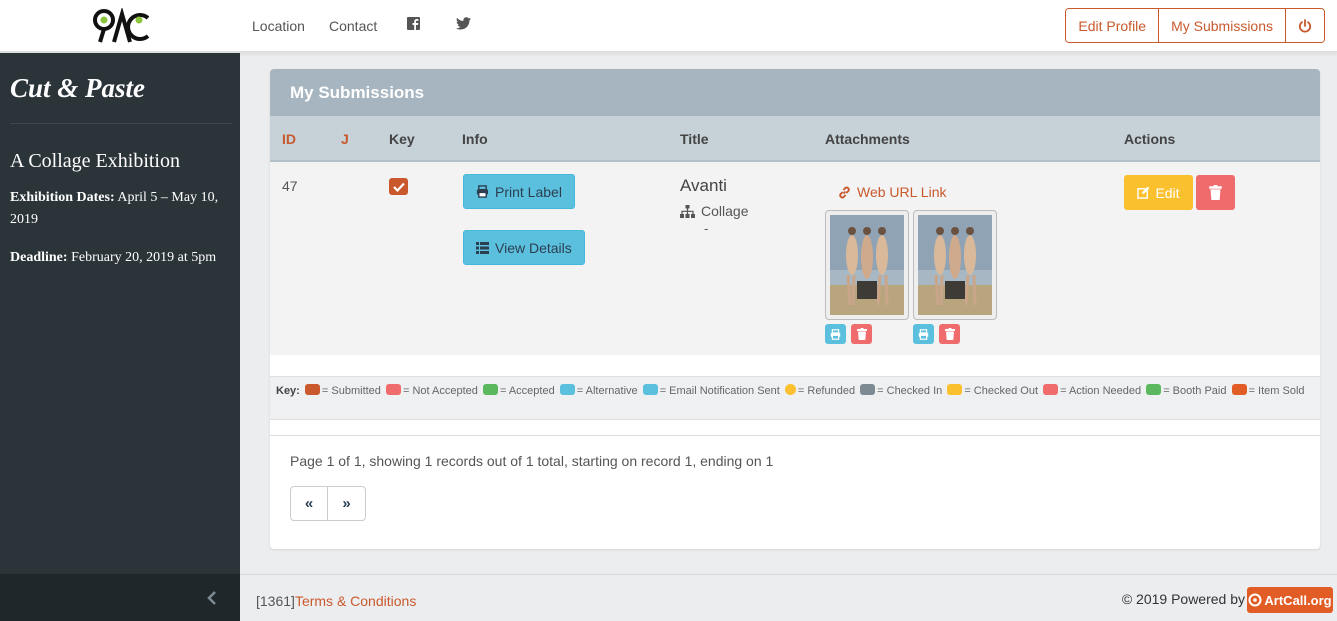 The height and width of the screenshot is (621, 1337). What do you see at coordinates (351, 391) in the screenshot?
I see `key-item: = Submitted` at bounding box center [351, 391].